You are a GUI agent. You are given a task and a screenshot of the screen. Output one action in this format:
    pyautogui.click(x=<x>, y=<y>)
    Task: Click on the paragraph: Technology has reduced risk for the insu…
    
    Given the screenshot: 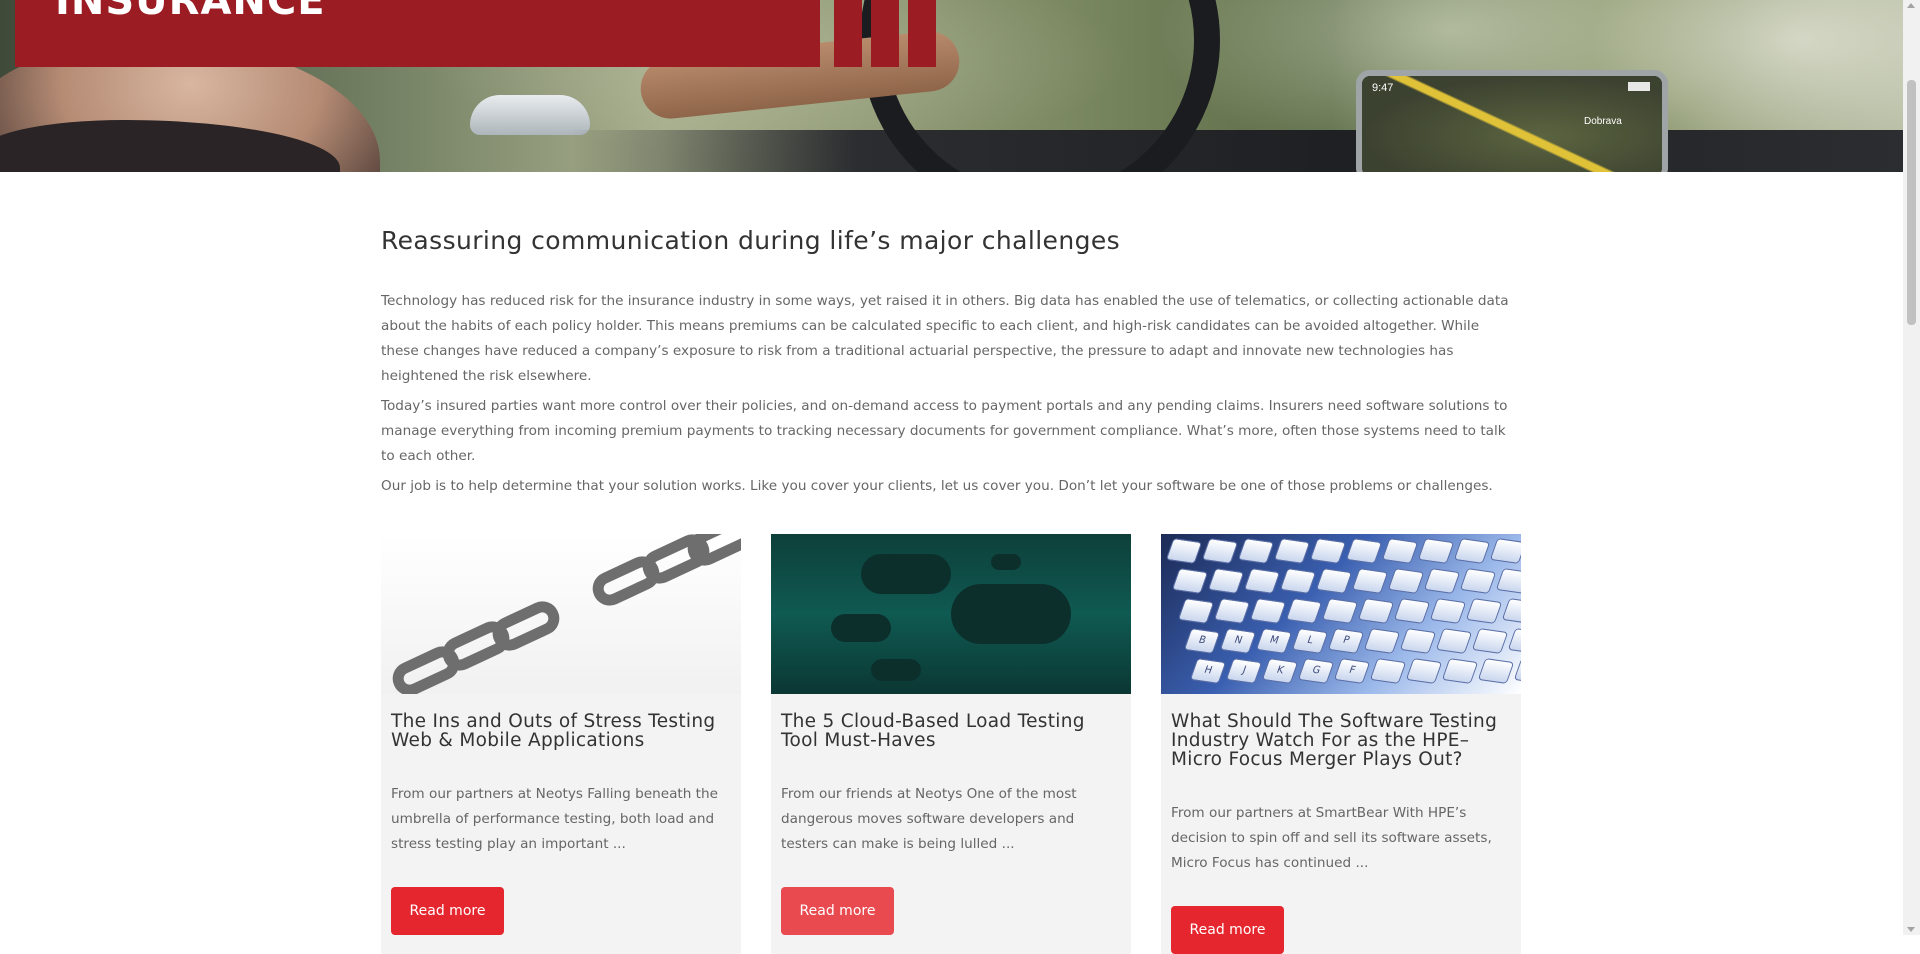 What is the action you would take?
    pyautogui.click(x=945, y=338)
    